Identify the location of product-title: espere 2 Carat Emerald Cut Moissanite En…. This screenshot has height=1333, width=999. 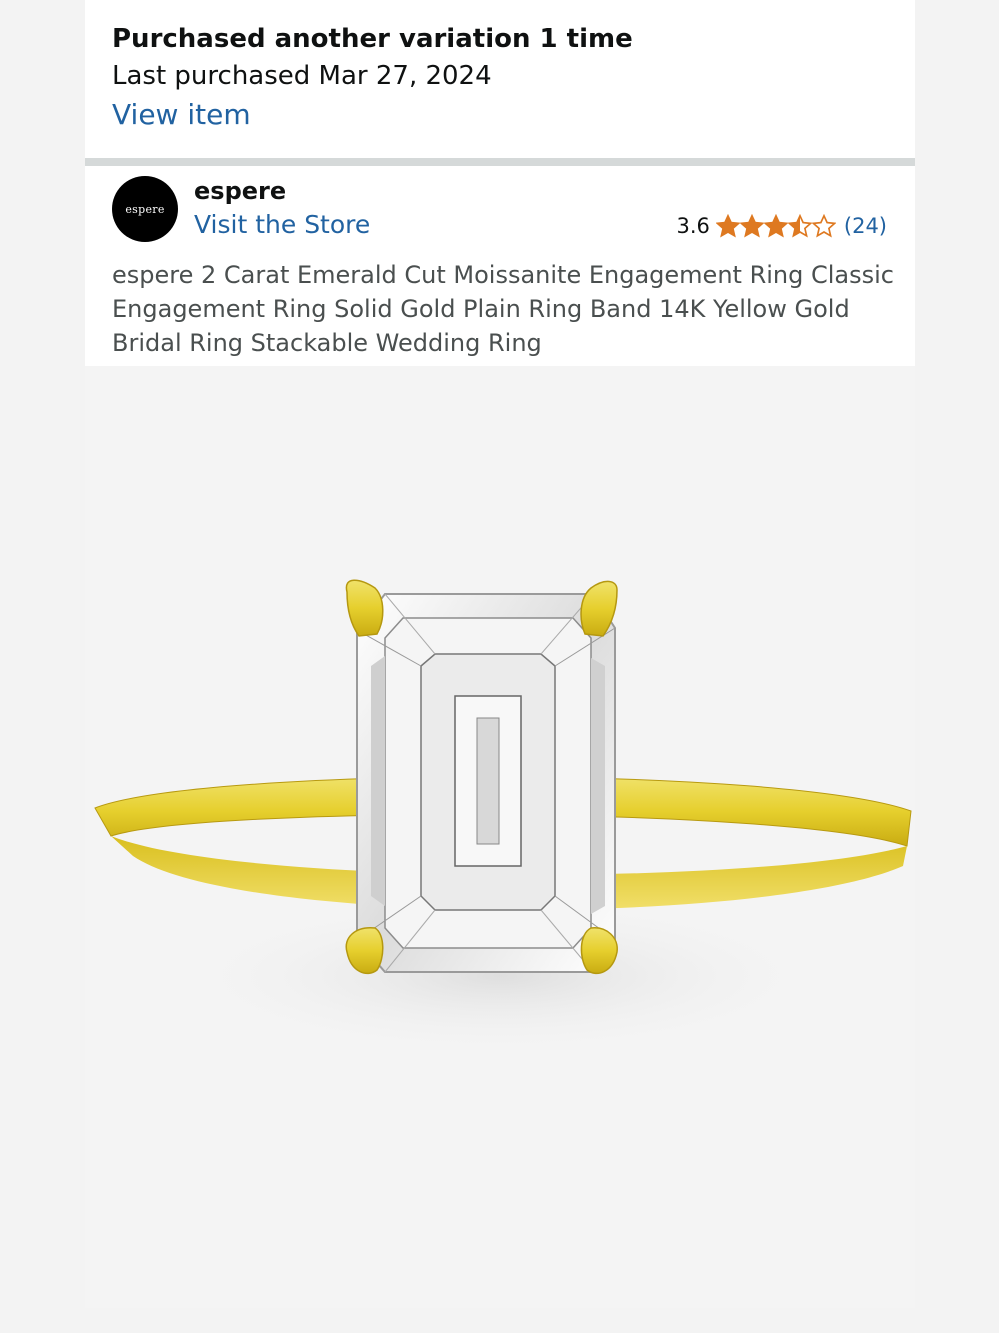
(507, 309).